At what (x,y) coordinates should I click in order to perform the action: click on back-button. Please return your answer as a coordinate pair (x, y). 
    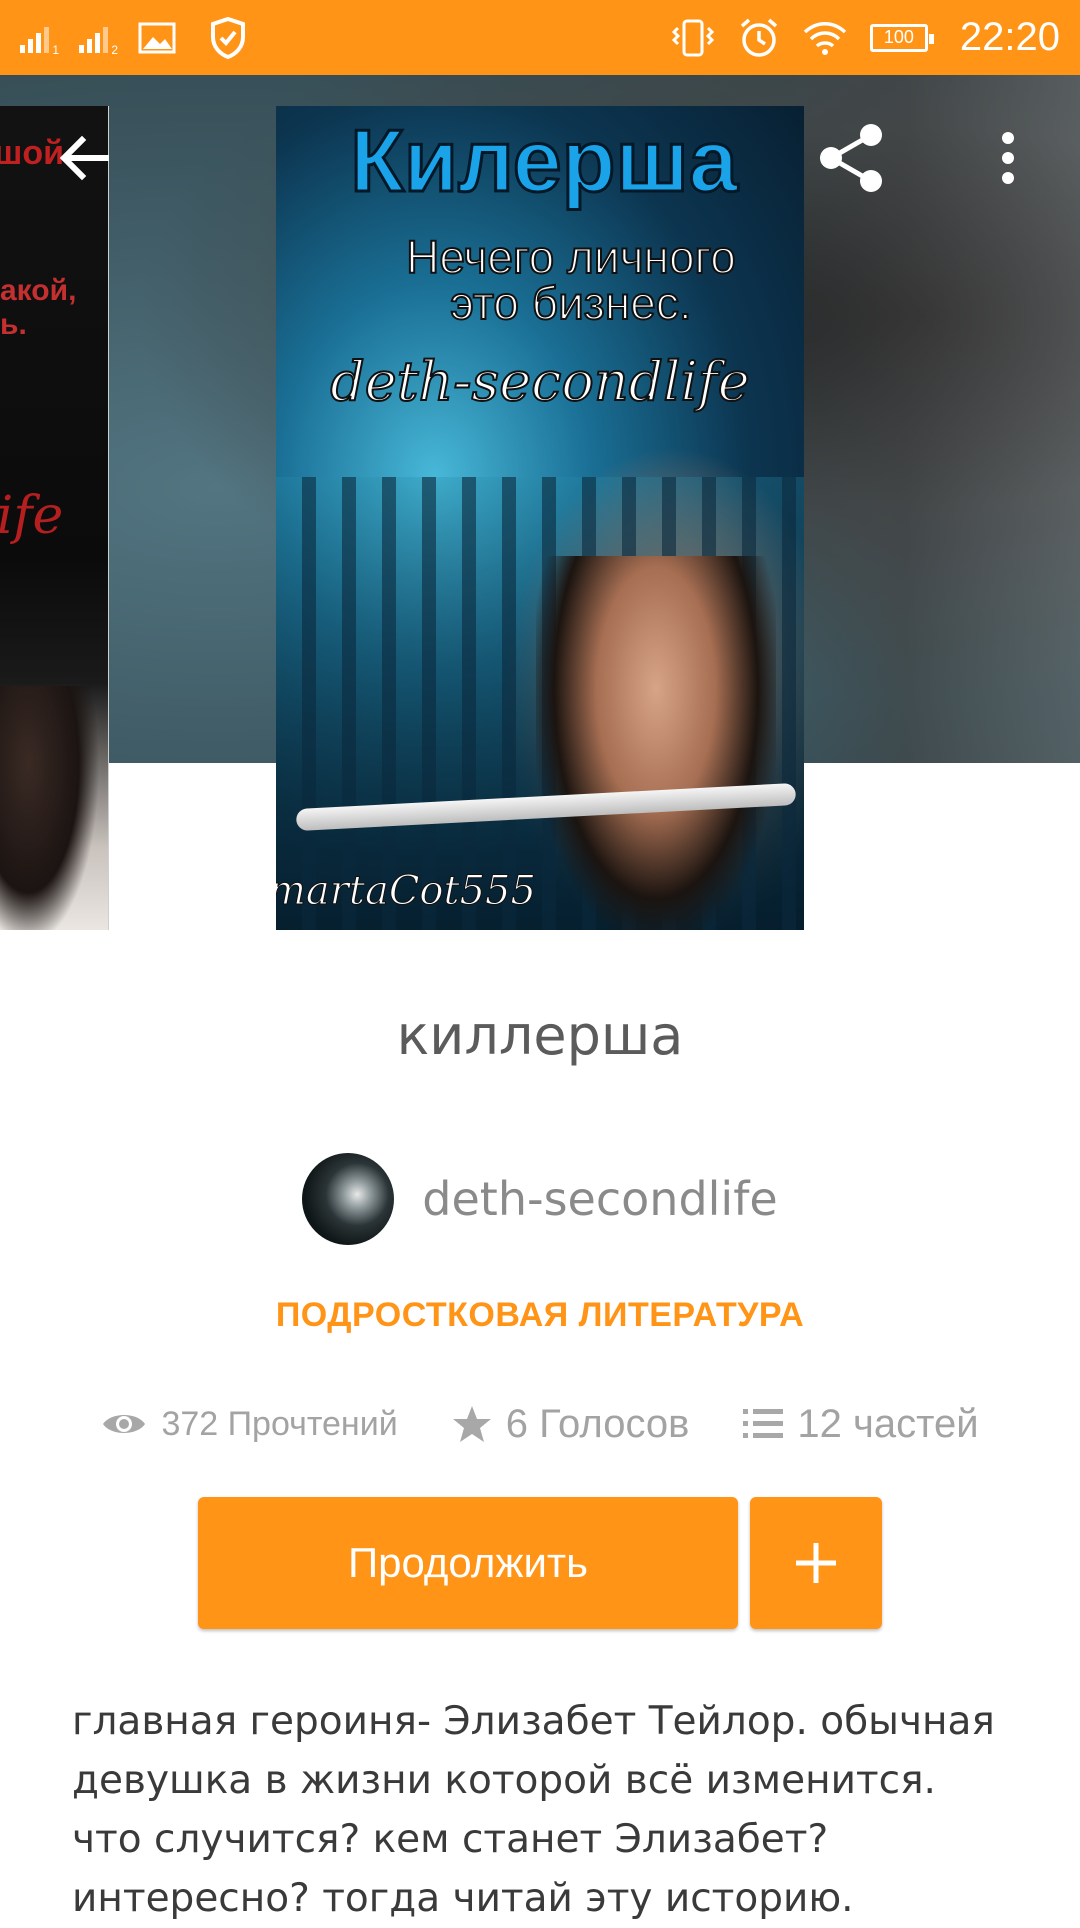
    Looking at the image, I should click on (84, 158).